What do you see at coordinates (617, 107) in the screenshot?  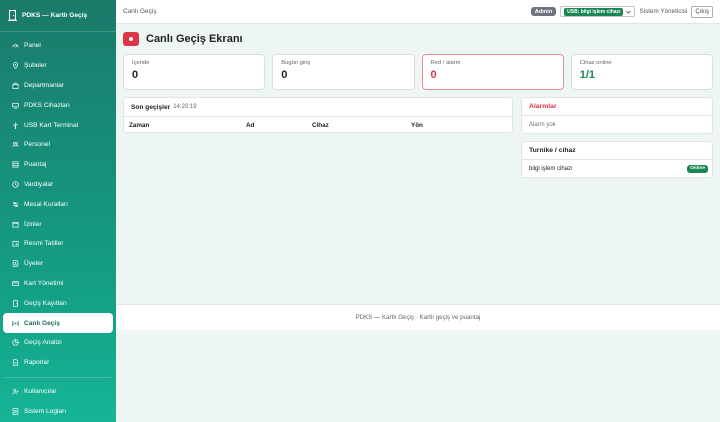 I see `alarms-title: Alarmlar` at bounding box center [617, 107].